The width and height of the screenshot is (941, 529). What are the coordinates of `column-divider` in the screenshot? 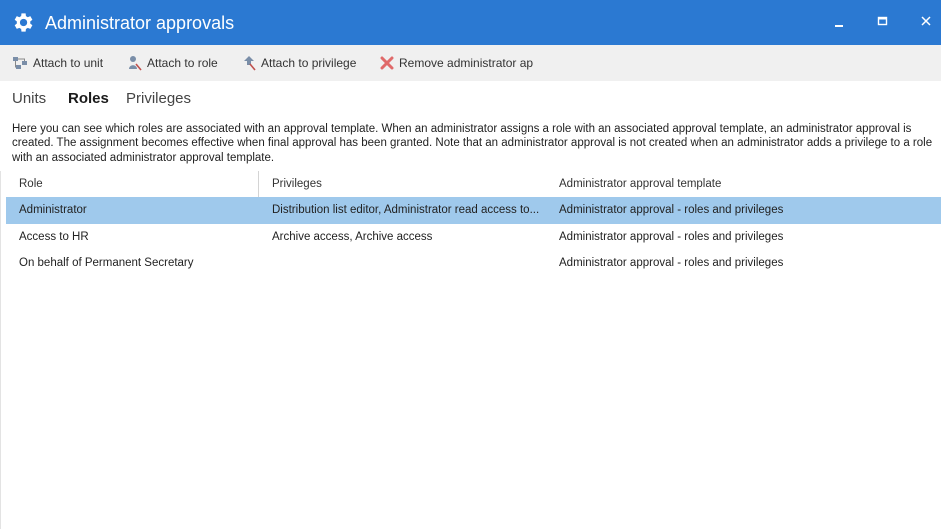 It's located at (258, 184).